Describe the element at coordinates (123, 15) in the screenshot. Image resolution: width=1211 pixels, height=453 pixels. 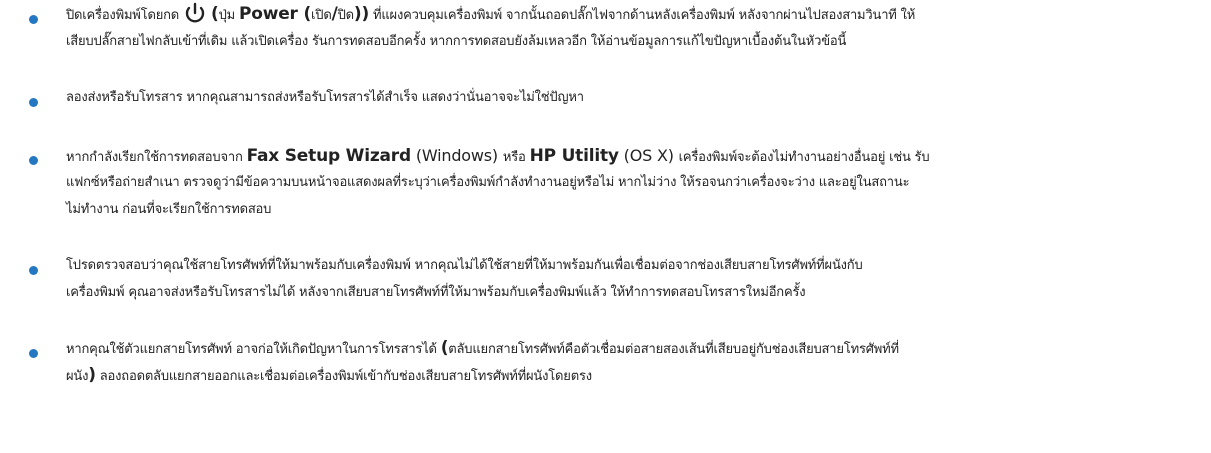
I see `text-segment: ปิดเครื่องพิมพ์โดยกด` at that location.